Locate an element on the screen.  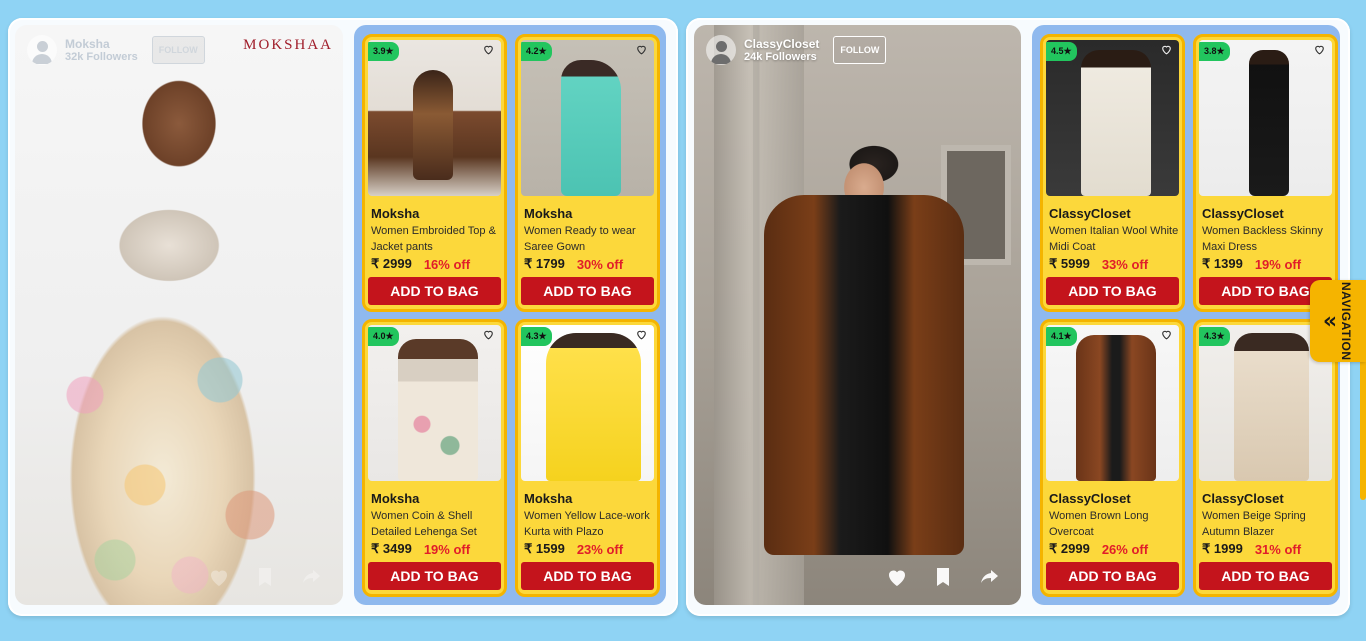
price-row: ₹ 1399 19% off is located at coordinates (1267, 264).